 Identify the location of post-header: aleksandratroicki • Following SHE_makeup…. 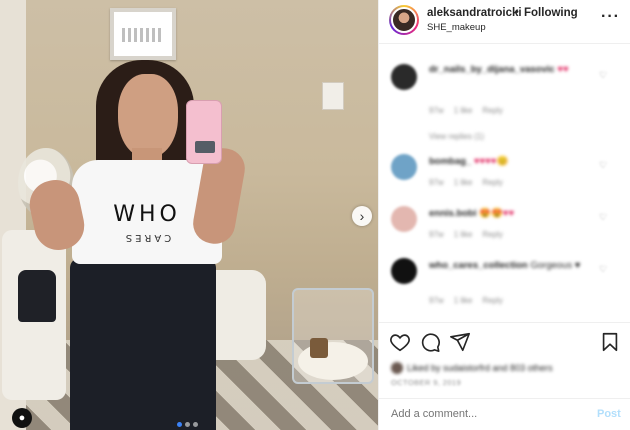
(504, 22).